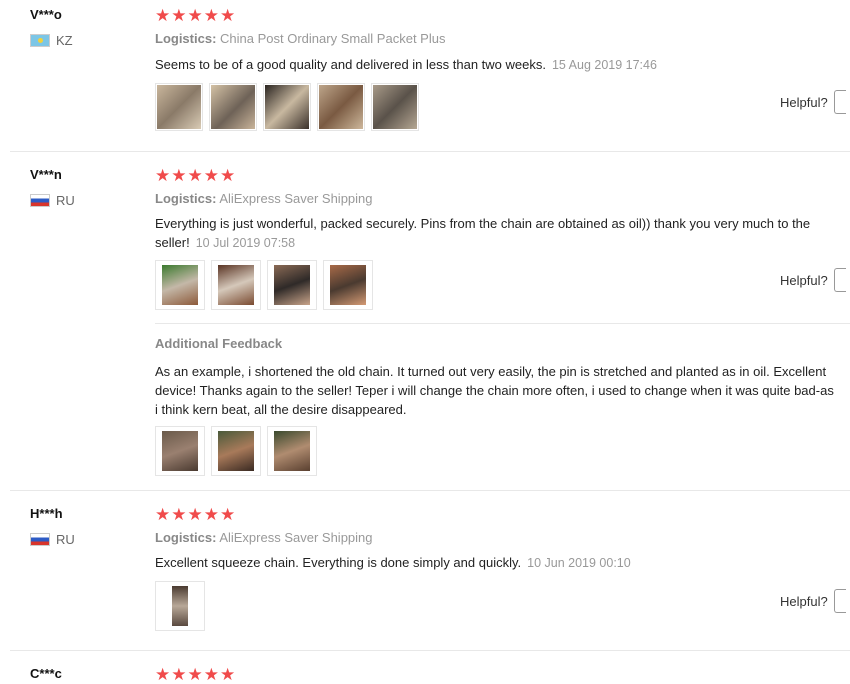 Image resolution: width=850 pixels, height=684 pixels. I want to click on review-date: 10 Jul 2019 07:58, so click(245, 243).